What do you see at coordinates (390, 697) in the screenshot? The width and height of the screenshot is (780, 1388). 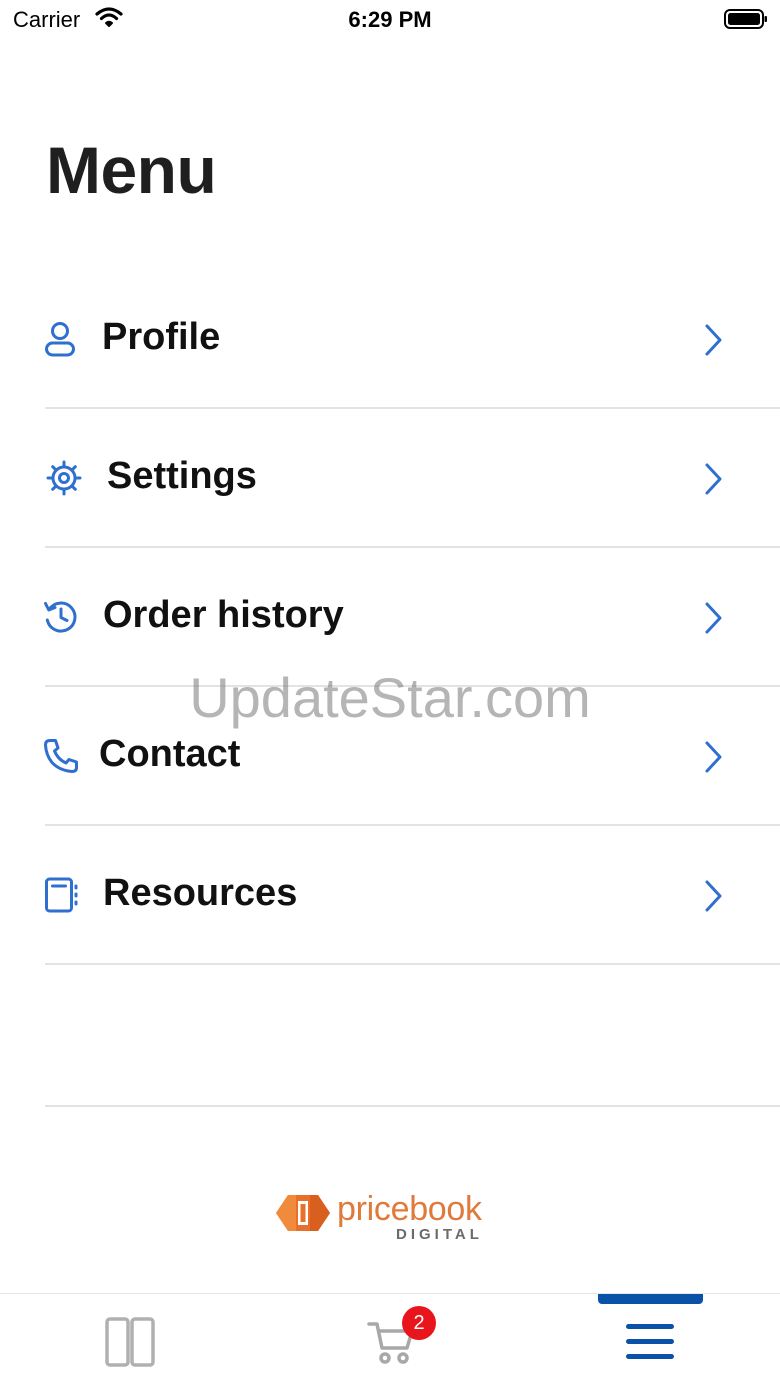 I see `watermark: UpdateStar.com` at bounding box center [390, 697].